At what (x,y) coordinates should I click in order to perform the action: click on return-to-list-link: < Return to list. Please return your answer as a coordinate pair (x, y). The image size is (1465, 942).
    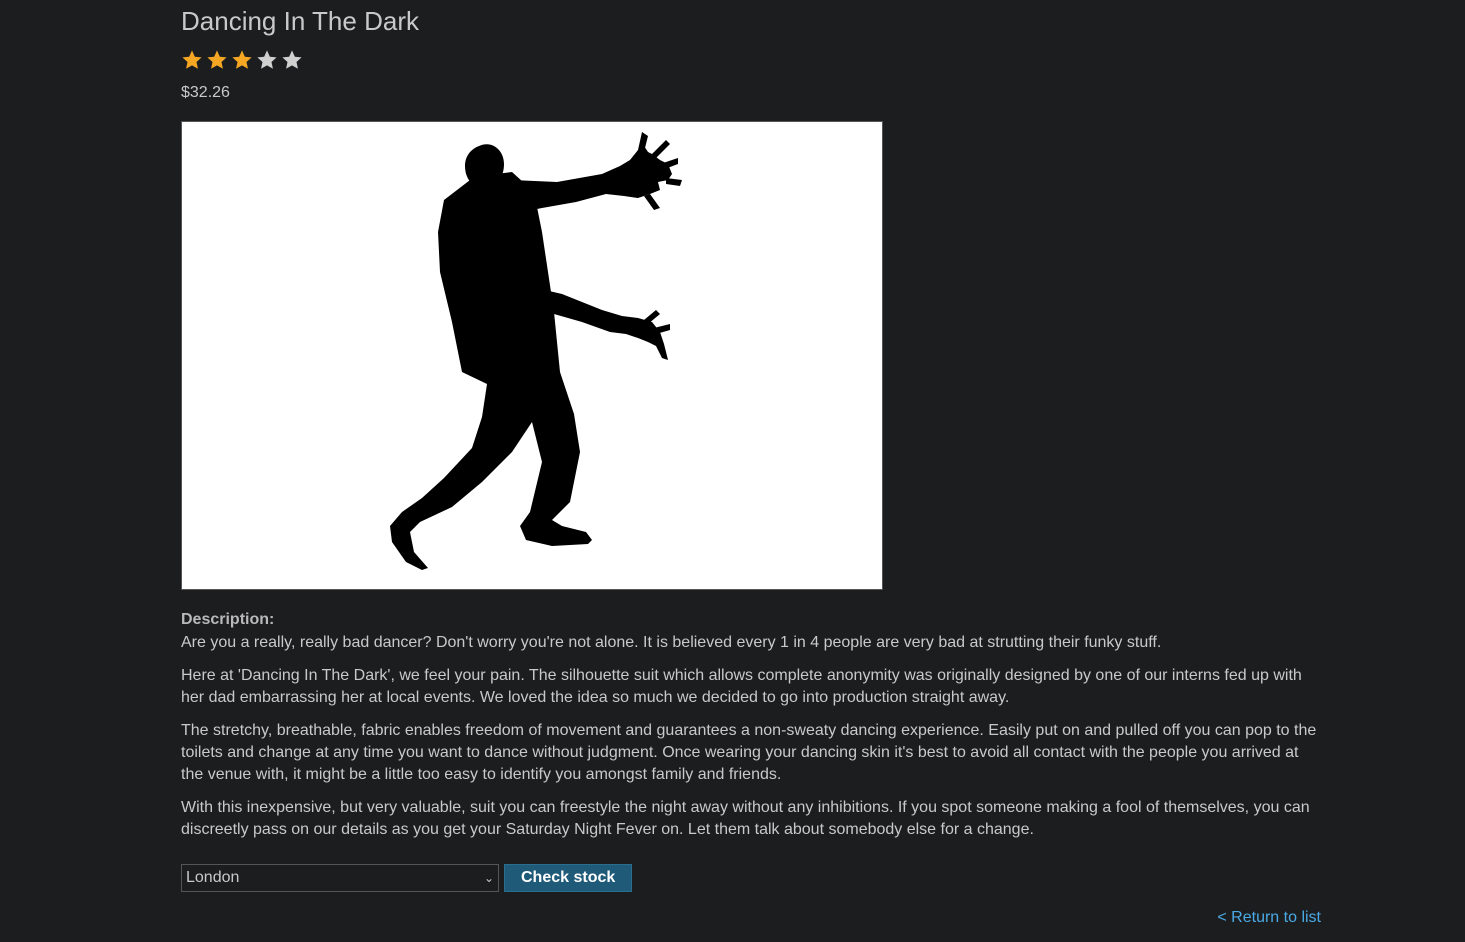
    Looking at the image, I should click on (1269, 918).